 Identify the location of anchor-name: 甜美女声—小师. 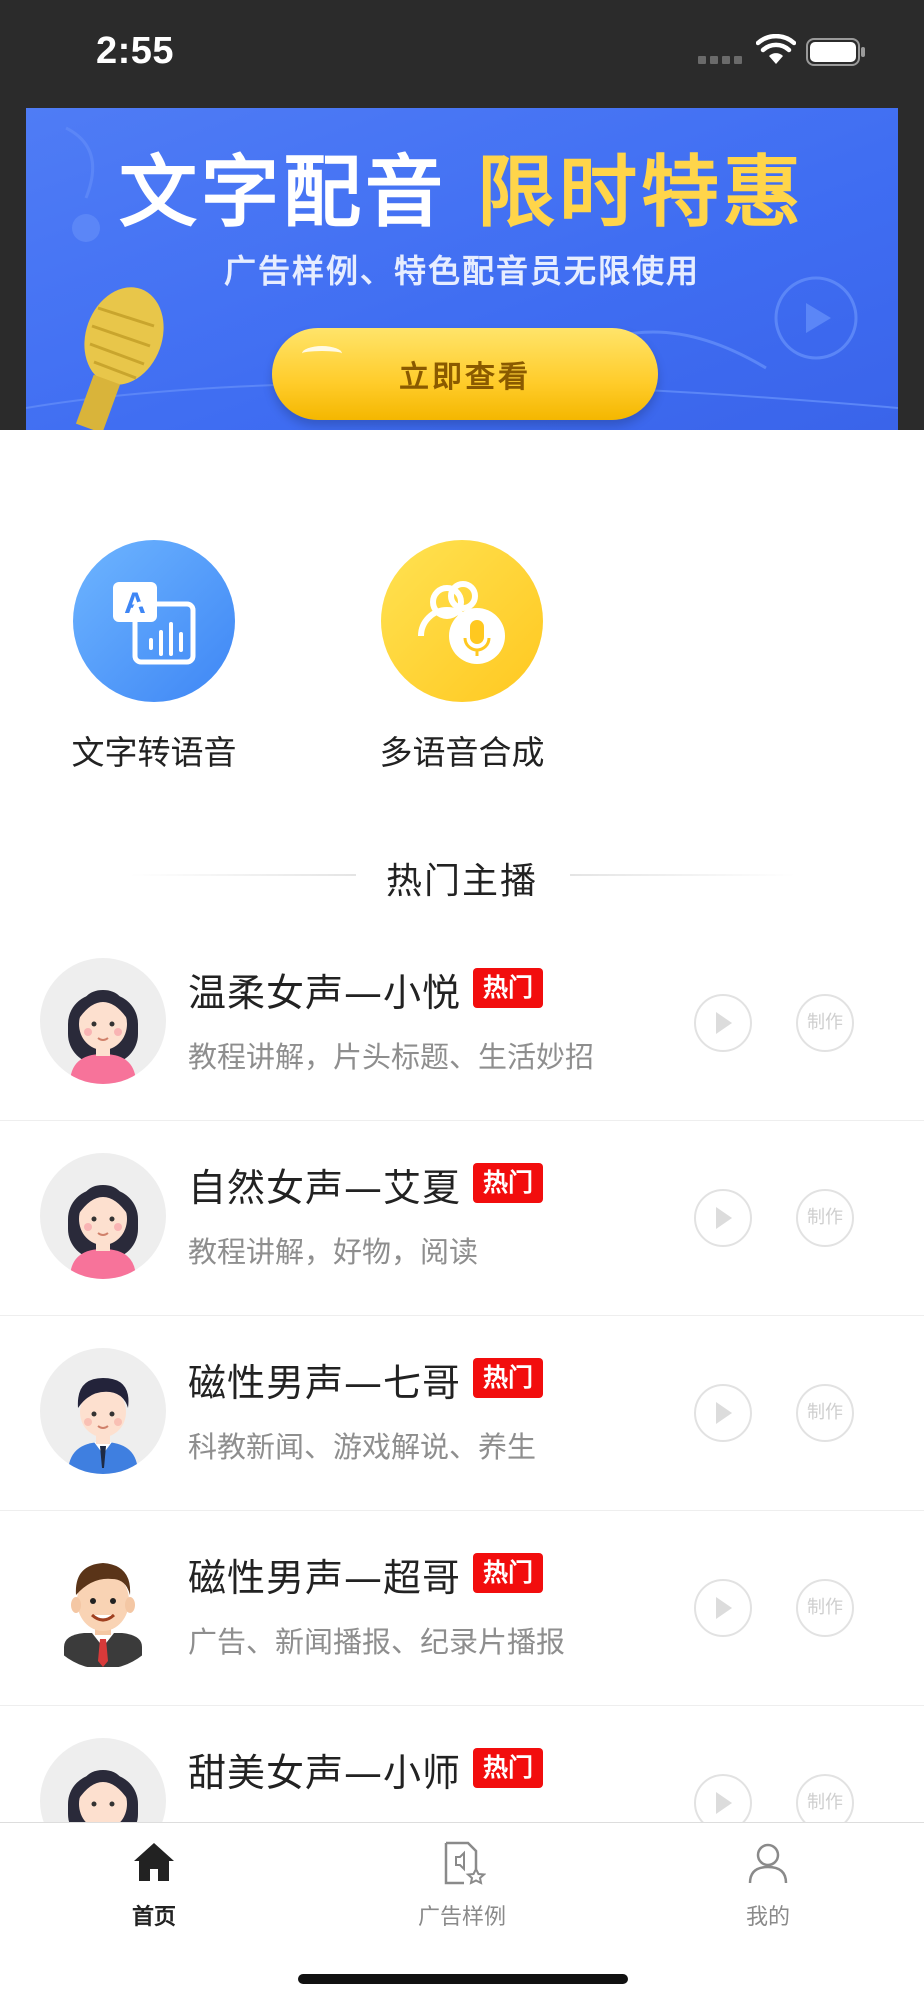
(325, 1773).